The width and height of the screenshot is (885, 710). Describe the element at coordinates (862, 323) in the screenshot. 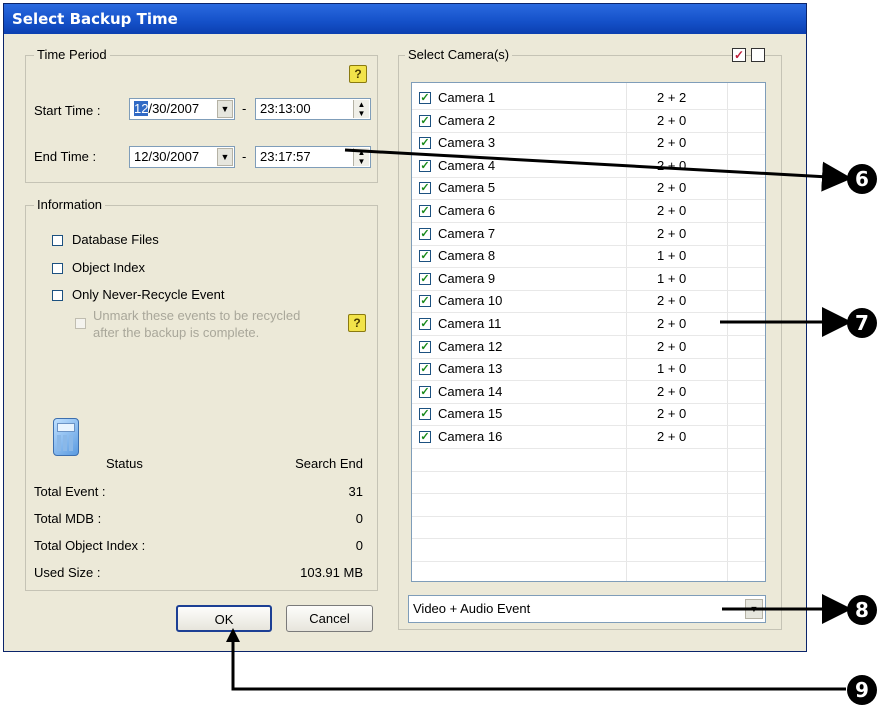

I see `callout-7: 7` at that location.